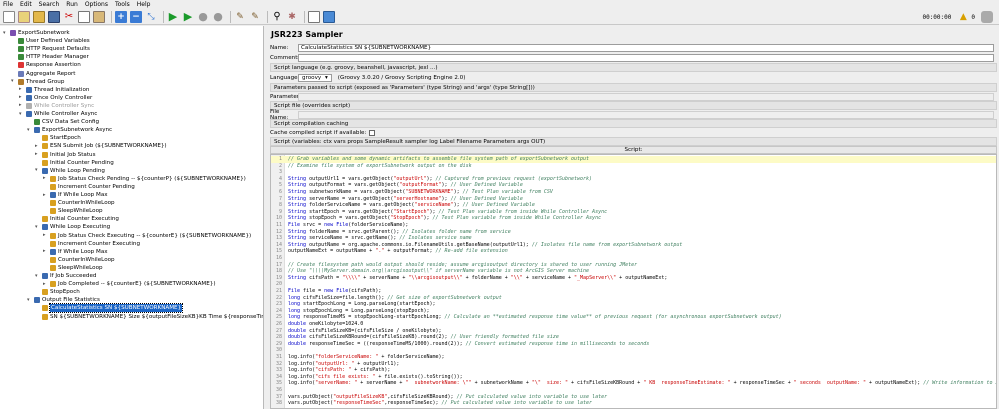 The height and width of the screenshot is (409, 999). I want to click on menu-run: Run, so click(72, 4).